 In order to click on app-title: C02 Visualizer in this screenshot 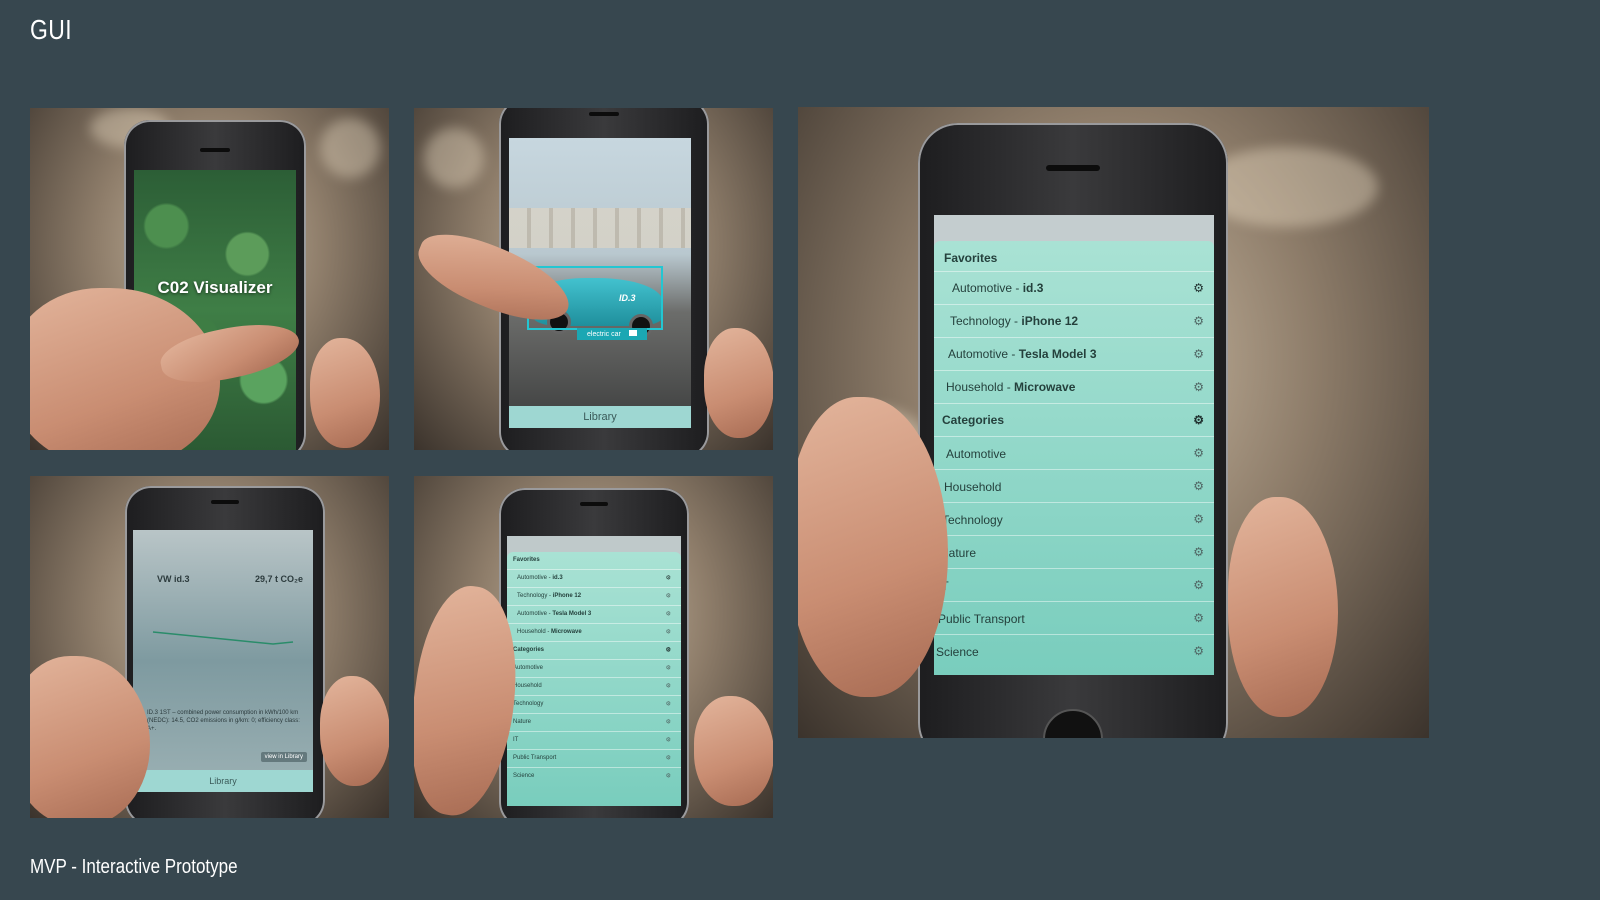, I will do `click(215, 287)`.